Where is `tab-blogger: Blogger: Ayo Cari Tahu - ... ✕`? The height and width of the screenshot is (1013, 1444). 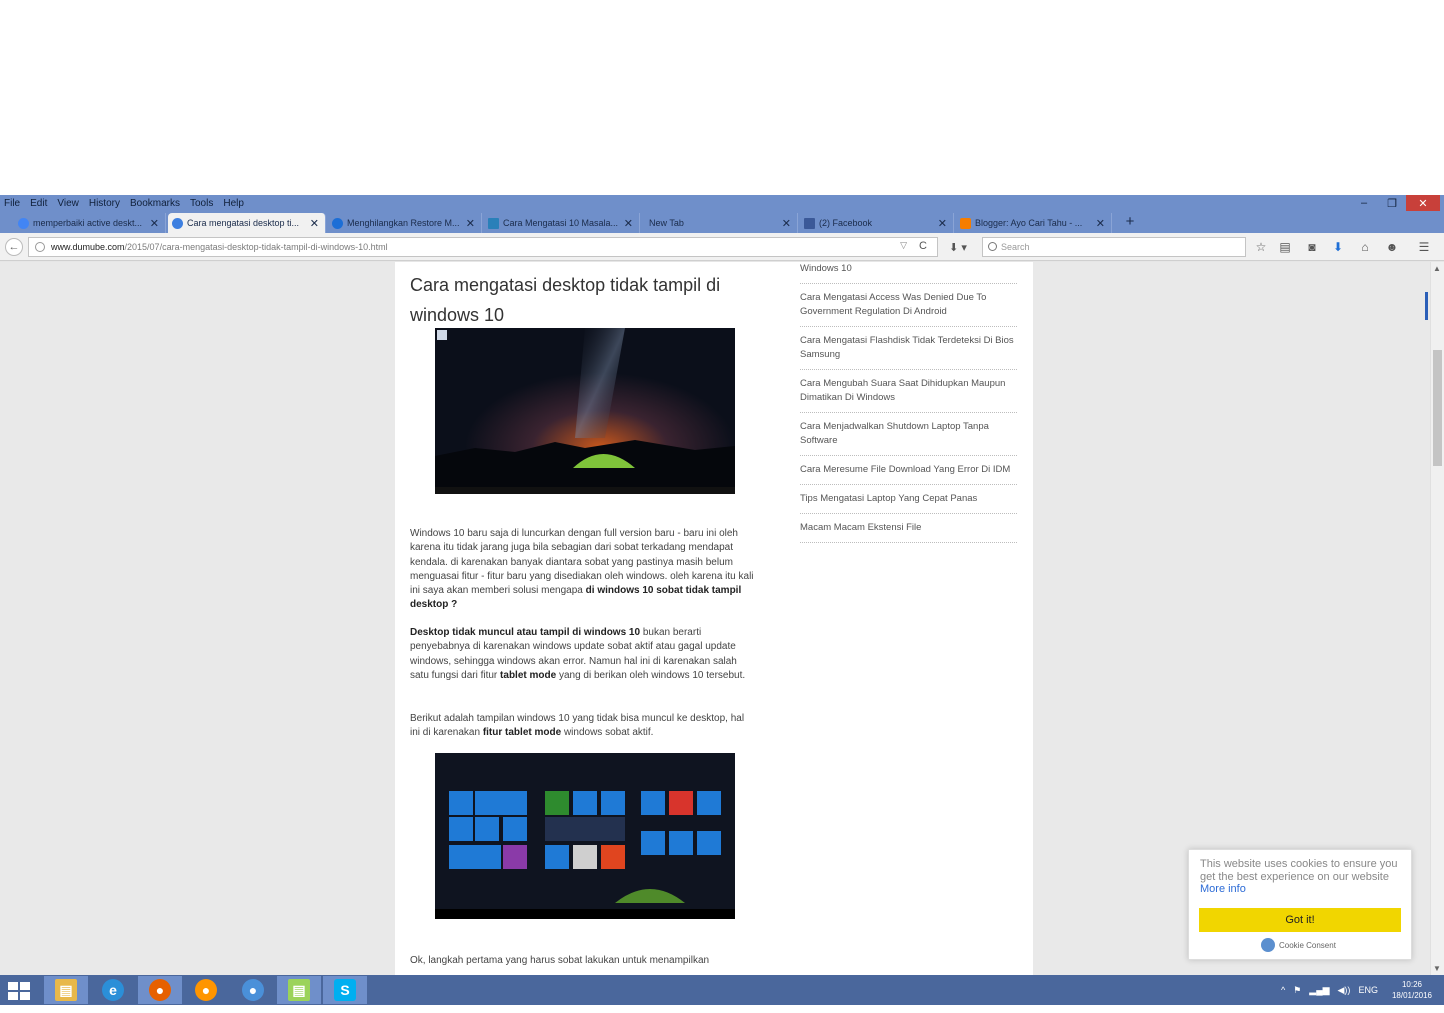 tab-blogger: Blogger: Ayo Cari Tahu - ... ✕ is located at coordinates (1034, 223).